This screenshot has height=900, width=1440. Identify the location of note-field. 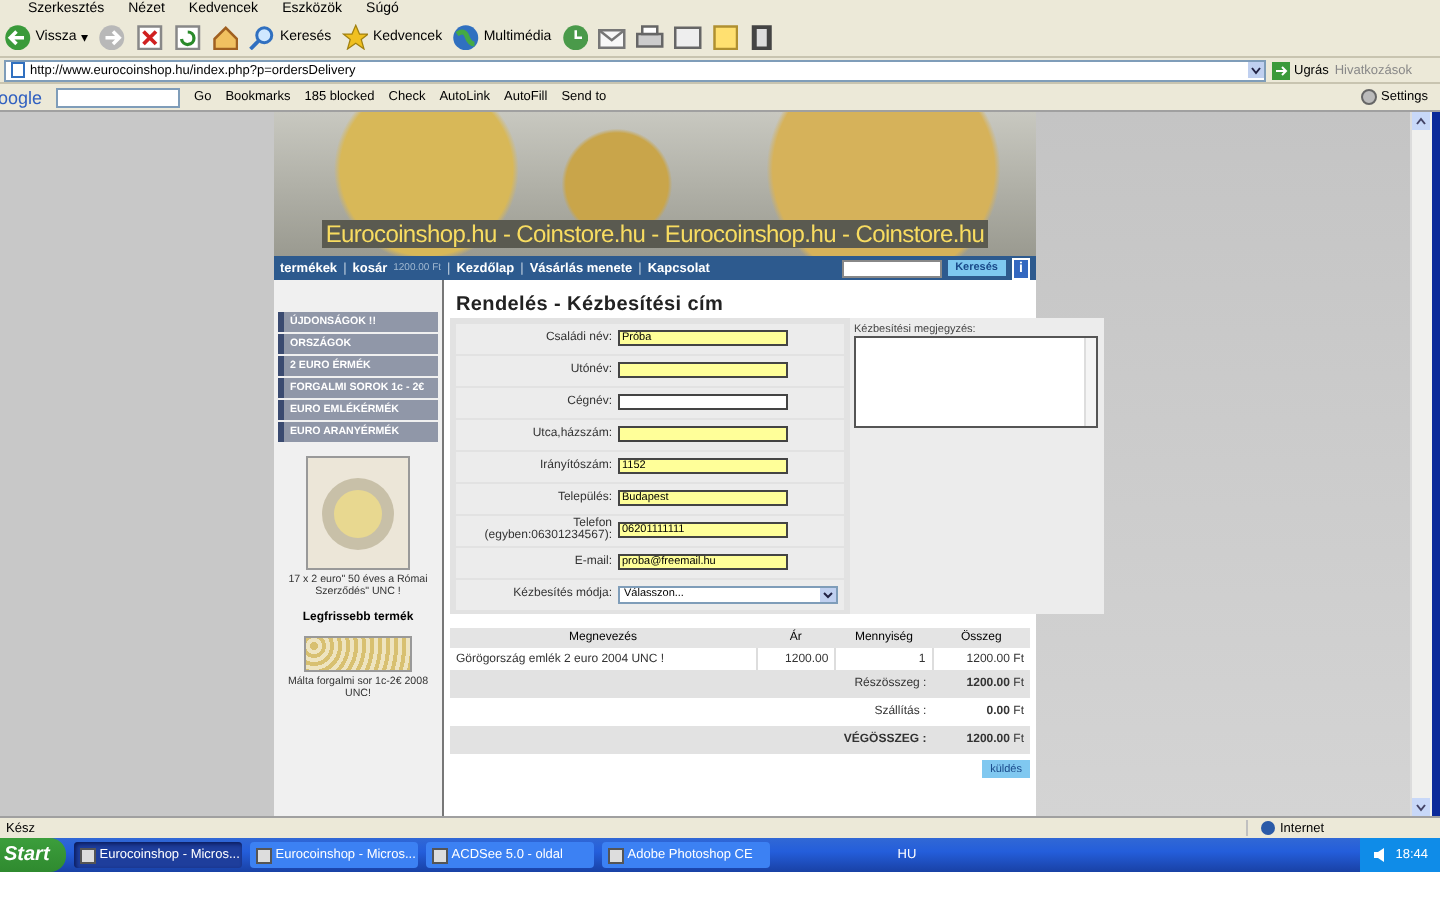
(976, 382).